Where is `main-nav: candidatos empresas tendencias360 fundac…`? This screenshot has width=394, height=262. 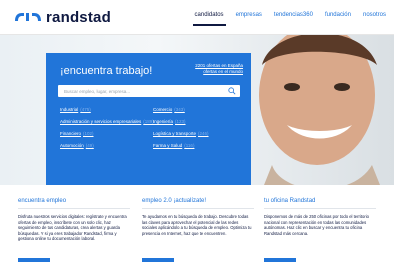 main-nav: candidatos empresas tendencias360 fundac… is located at coordinates (289, 19).